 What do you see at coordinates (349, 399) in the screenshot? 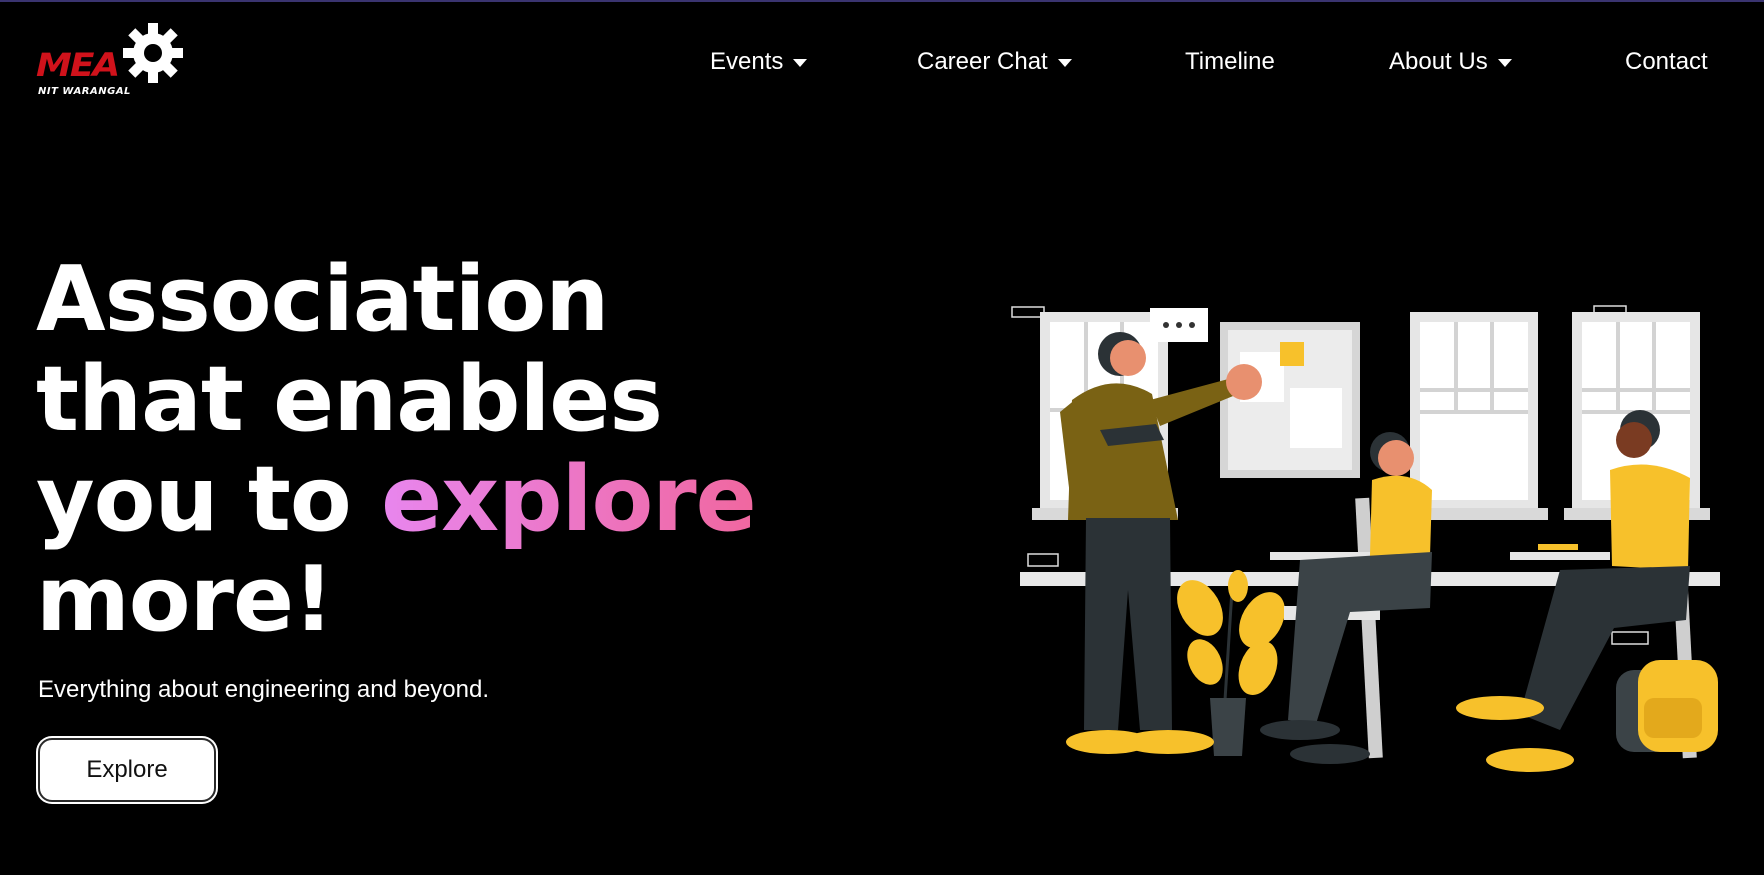
I see `headline-line-2: that enables` at bounding box center [349, 399].